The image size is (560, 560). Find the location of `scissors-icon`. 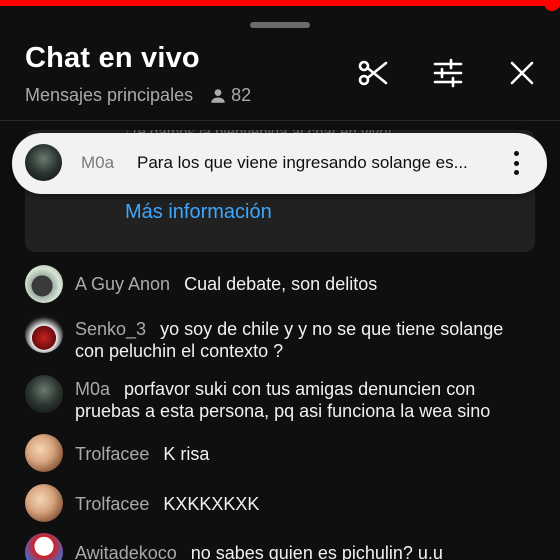

scissors-icon is located at coordinates (373, 73).